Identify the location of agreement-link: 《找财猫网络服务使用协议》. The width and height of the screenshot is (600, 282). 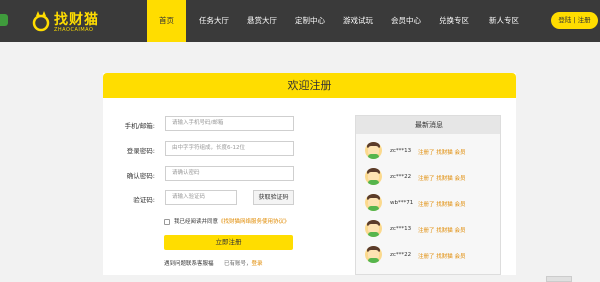
(254, 222).